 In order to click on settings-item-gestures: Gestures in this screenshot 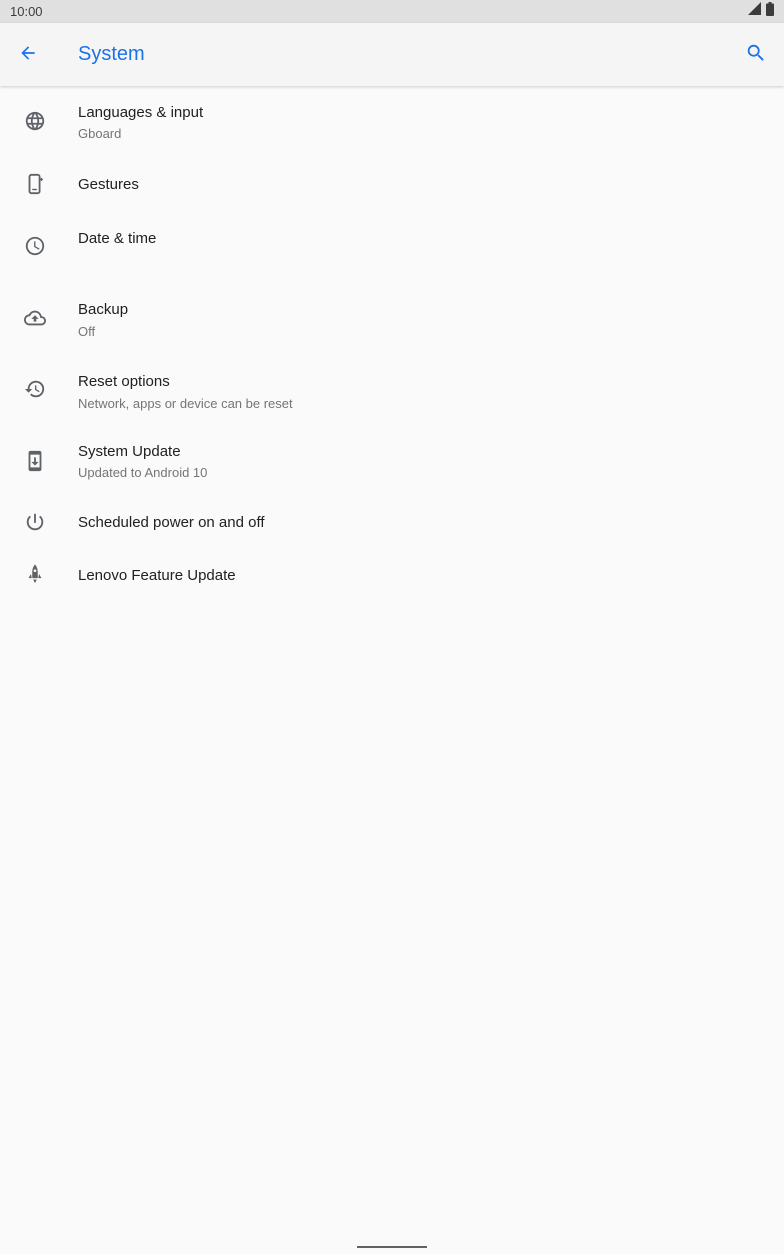, I will do `click(392, 184)`.